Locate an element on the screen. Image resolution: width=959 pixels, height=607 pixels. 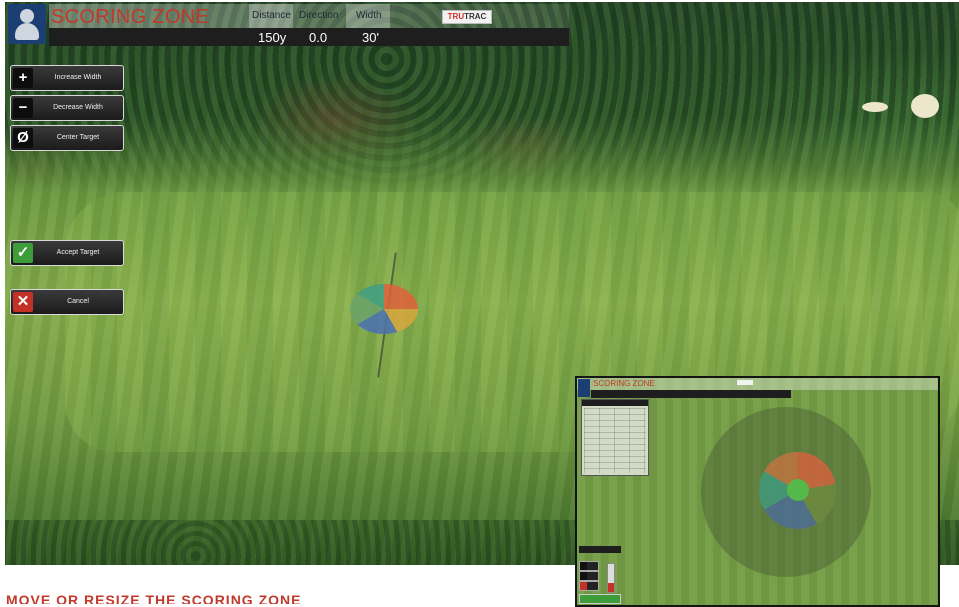
cancel-label: Cancel is located at coordinates (78, 301).